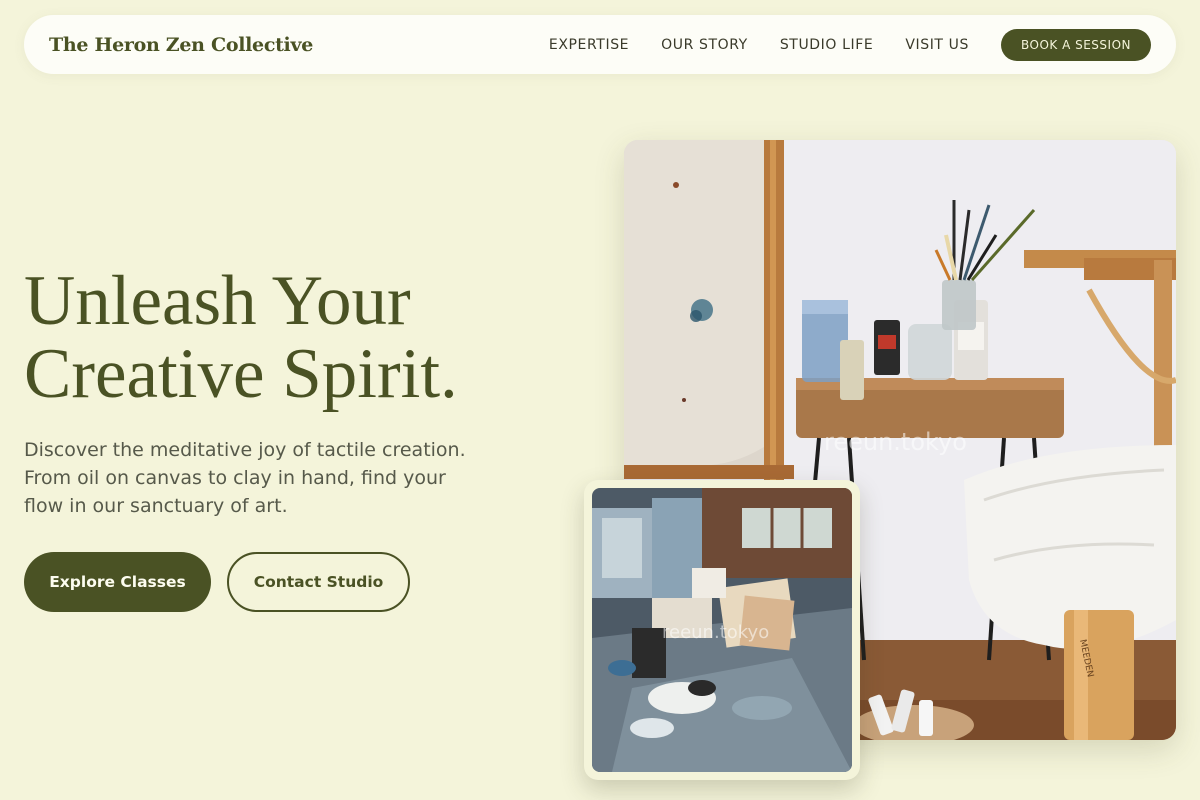 Image resolution: width=1200 pixels, height=800 pixels. I want to click on hero-title: Unleash Your Creative Spirit., so click(304, 338).